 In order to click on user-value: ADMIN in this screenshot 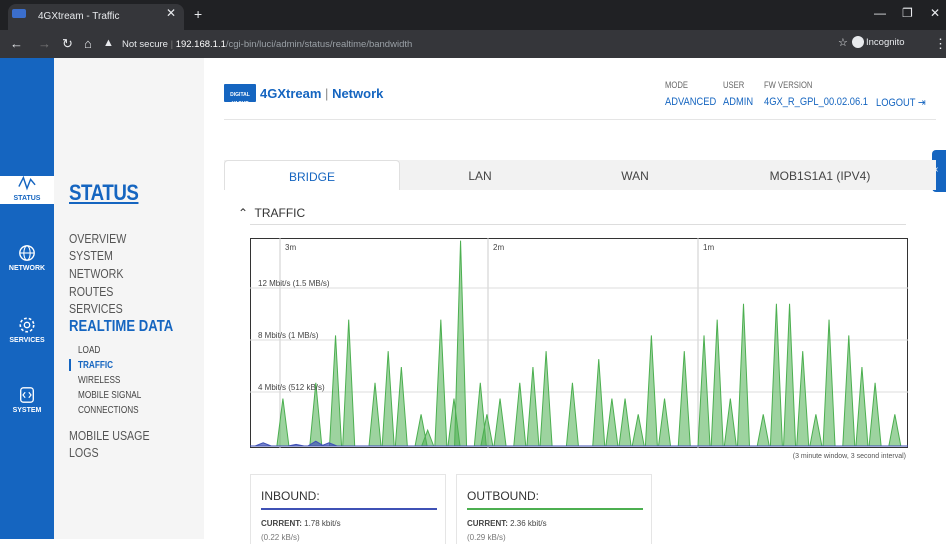, I will do `click(738, 102)`.